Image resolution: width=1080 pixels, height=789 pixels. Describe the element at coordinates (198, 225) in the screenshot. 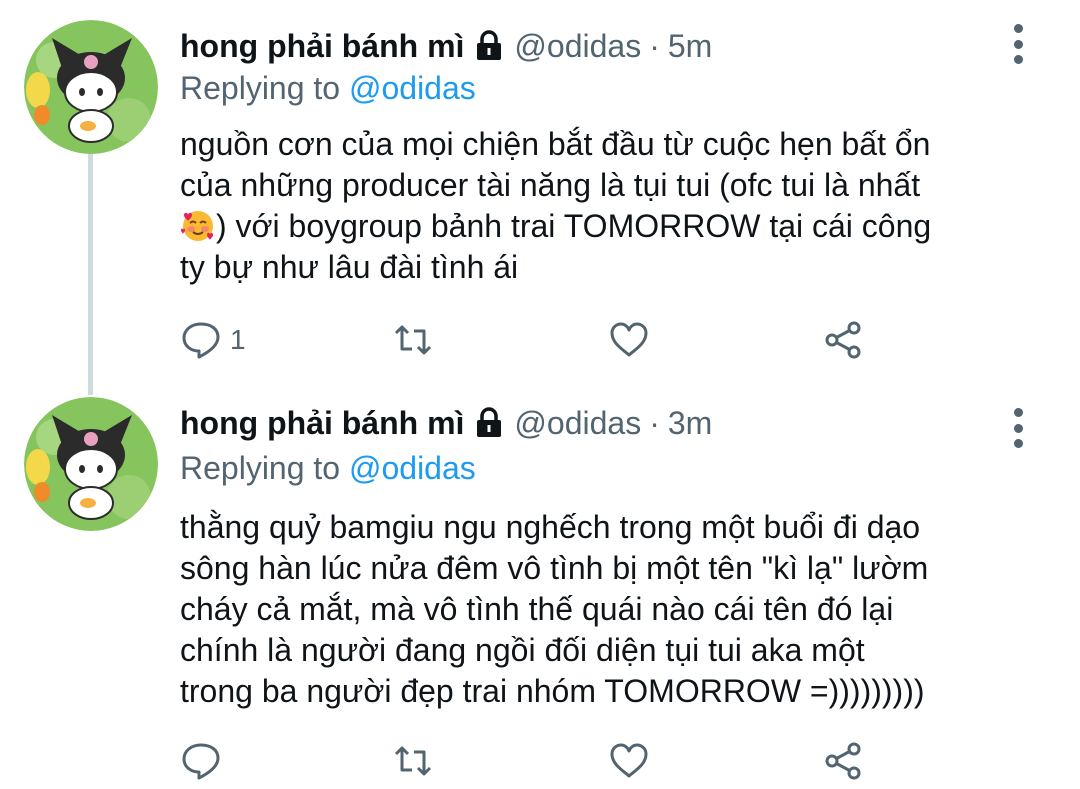

I see `smiling-face-with-hearts-icon` at that location.